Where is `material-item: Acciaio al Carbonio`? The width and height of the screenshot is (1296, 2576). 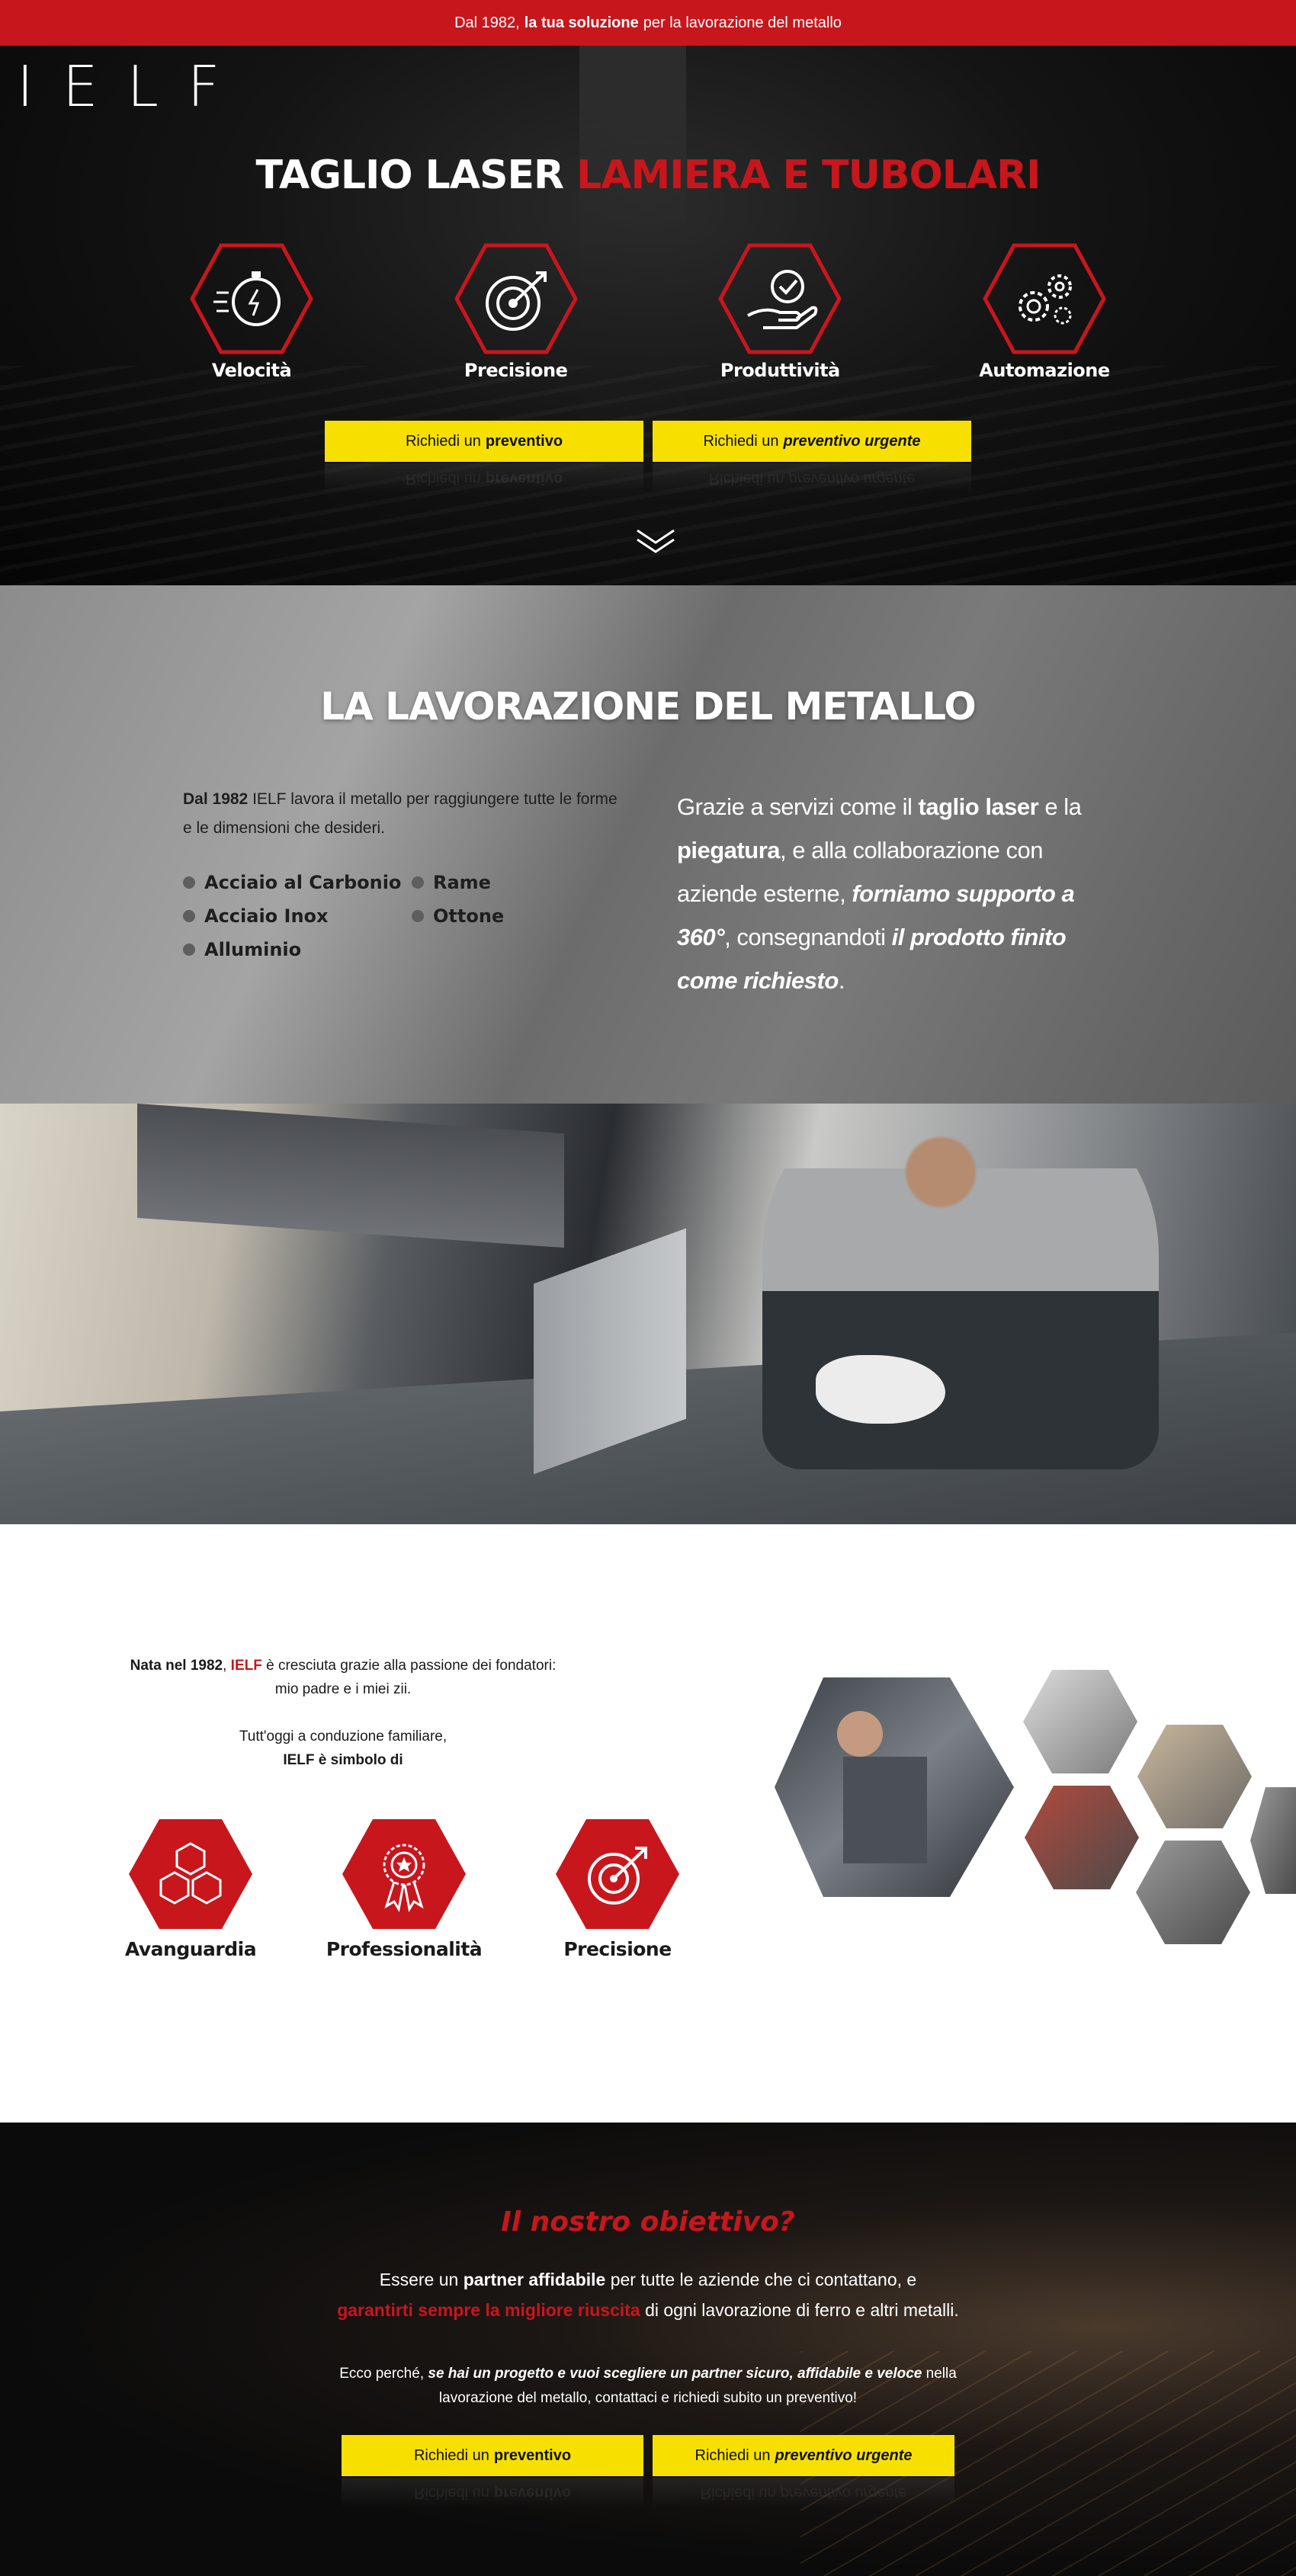
material-item: Acciaio al Carbonio is located at coordinates (297, 882).